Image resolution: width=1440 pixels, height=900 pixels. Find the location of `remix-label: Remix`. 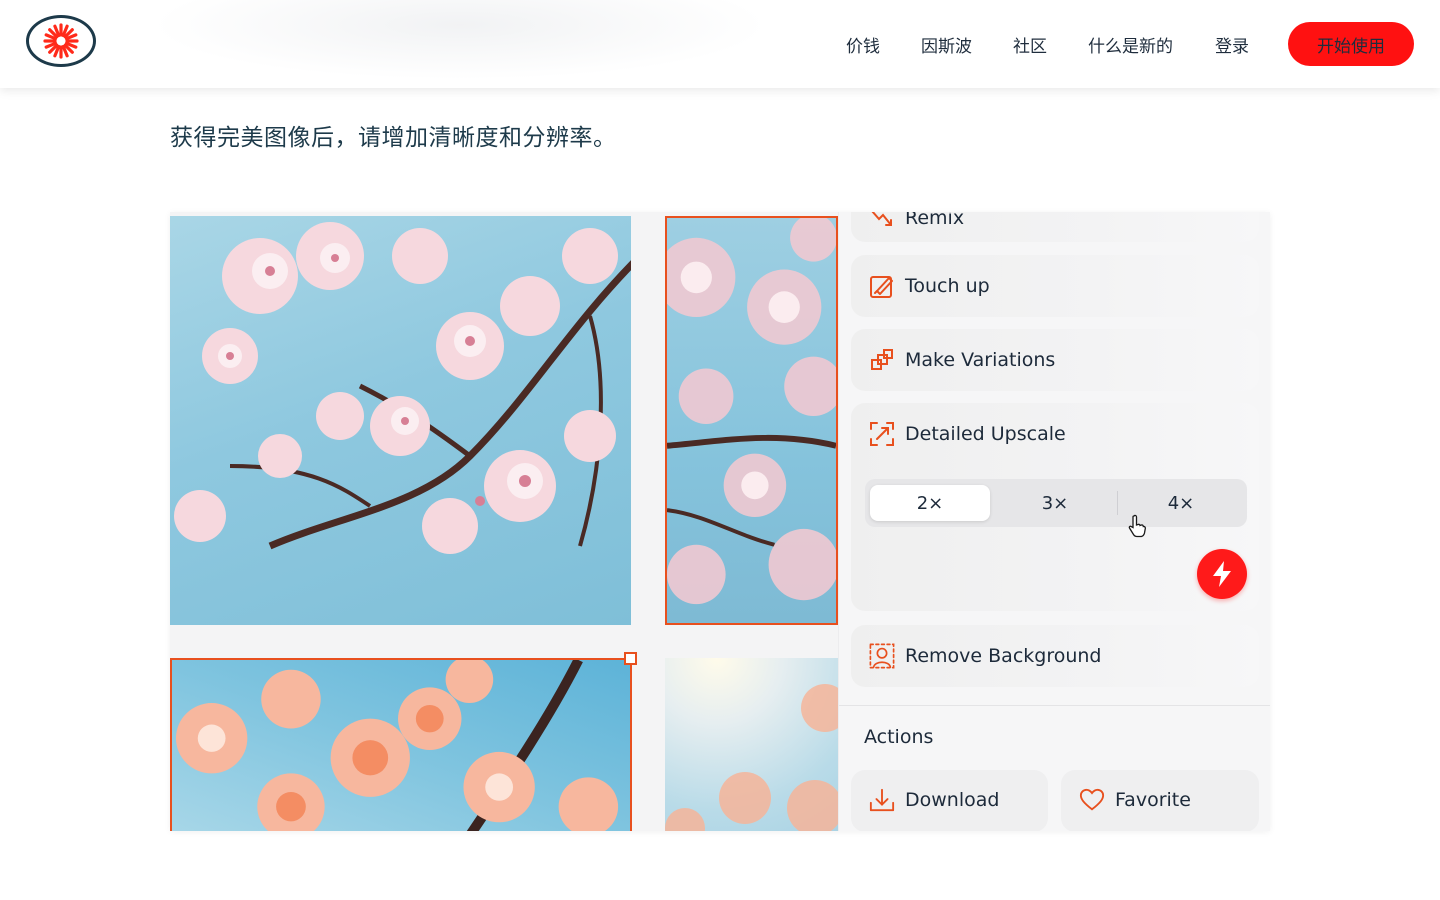

remix-label: Remix is located at coordinates (935, 220).